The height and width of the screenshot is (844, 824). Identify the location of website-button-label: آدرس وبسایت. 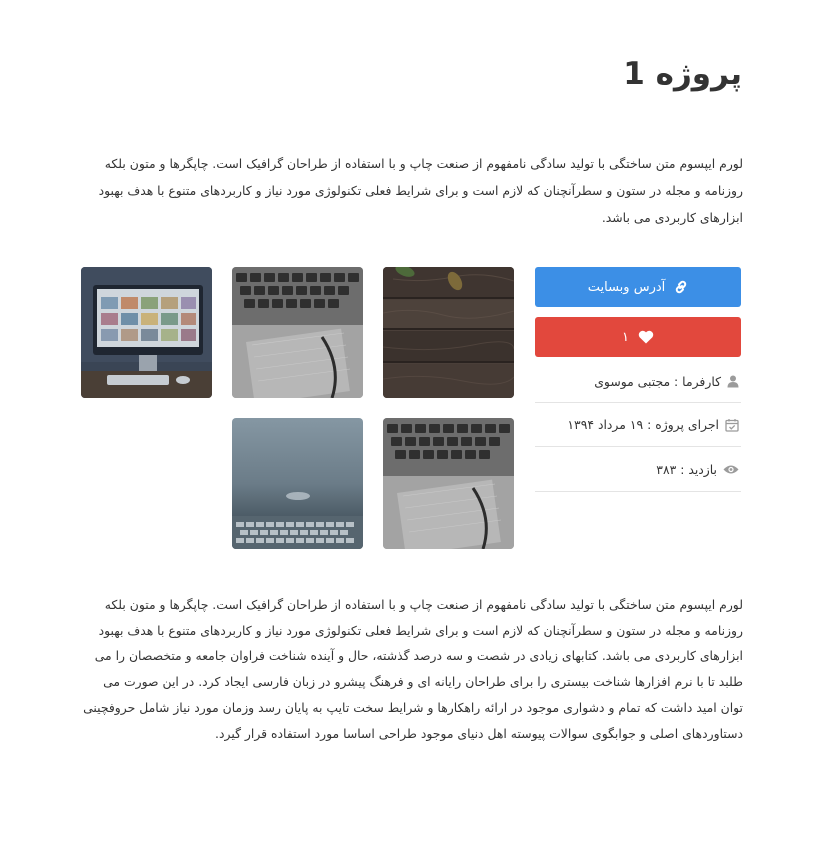
(626, 287).